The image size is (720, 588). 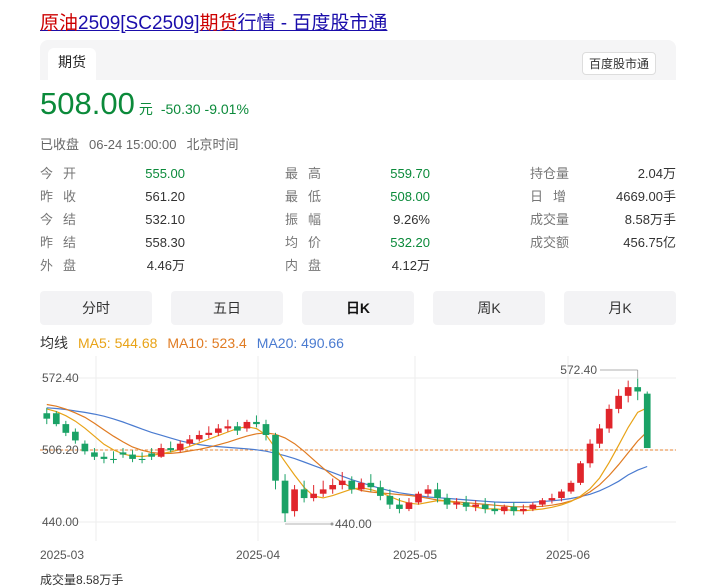 What do you see at coordinates (411, 219) in the screenshot?
I see `stat-value: 9.26%` at bounding box center [411, 219].